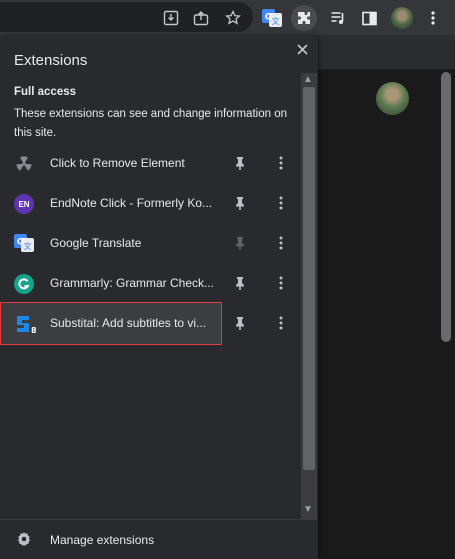  What do you see at coordinates (117, 163) in the screenshot?
I see `extension-name: Click to Remove Element` at bounding box center [117, 163].